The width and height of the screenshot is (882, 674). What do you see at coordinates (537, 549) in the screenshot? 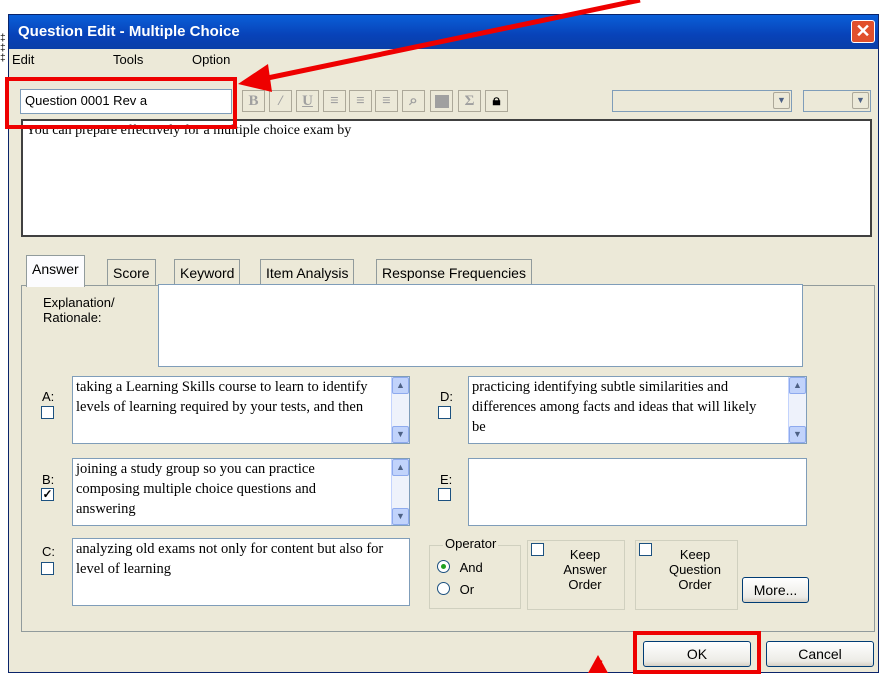
I see `keep-answer-order-checkbox` at bounding box center [537, 549].